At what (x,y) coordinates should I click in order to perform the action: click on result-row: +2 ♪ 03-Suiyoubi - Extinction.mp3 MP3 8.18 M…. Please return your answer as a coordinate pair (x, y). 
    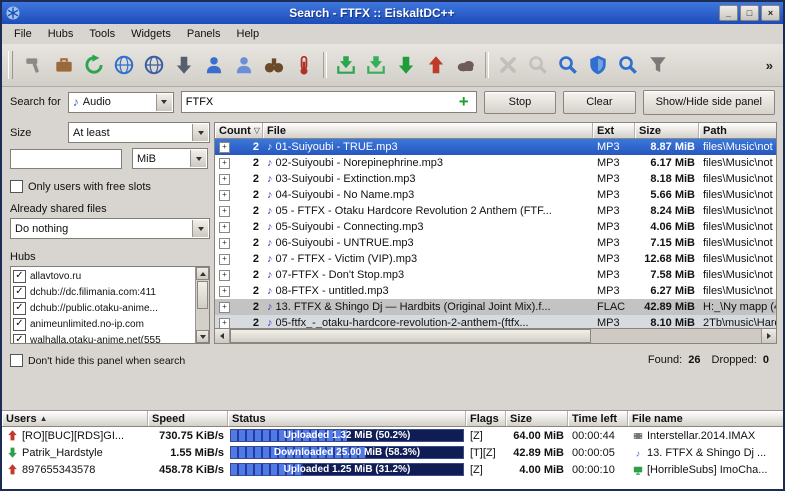
    Looking at the image, I should click on (495, 179).